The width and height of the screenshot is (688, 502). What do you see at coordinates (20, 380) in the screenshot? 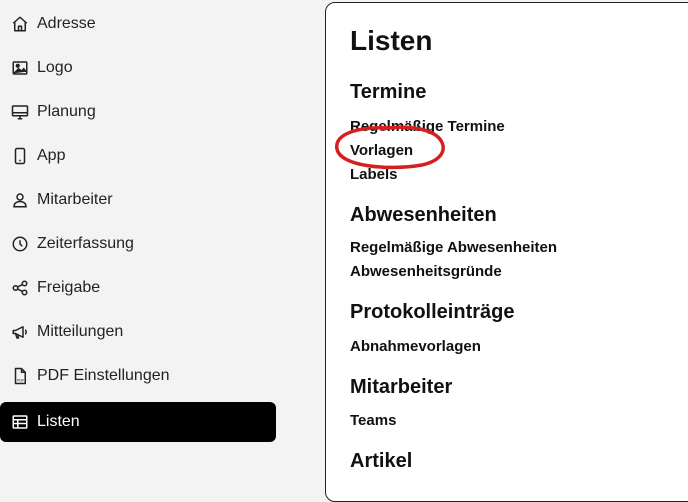
I see `svg-text: PDF` at bounding box center [20, 380].